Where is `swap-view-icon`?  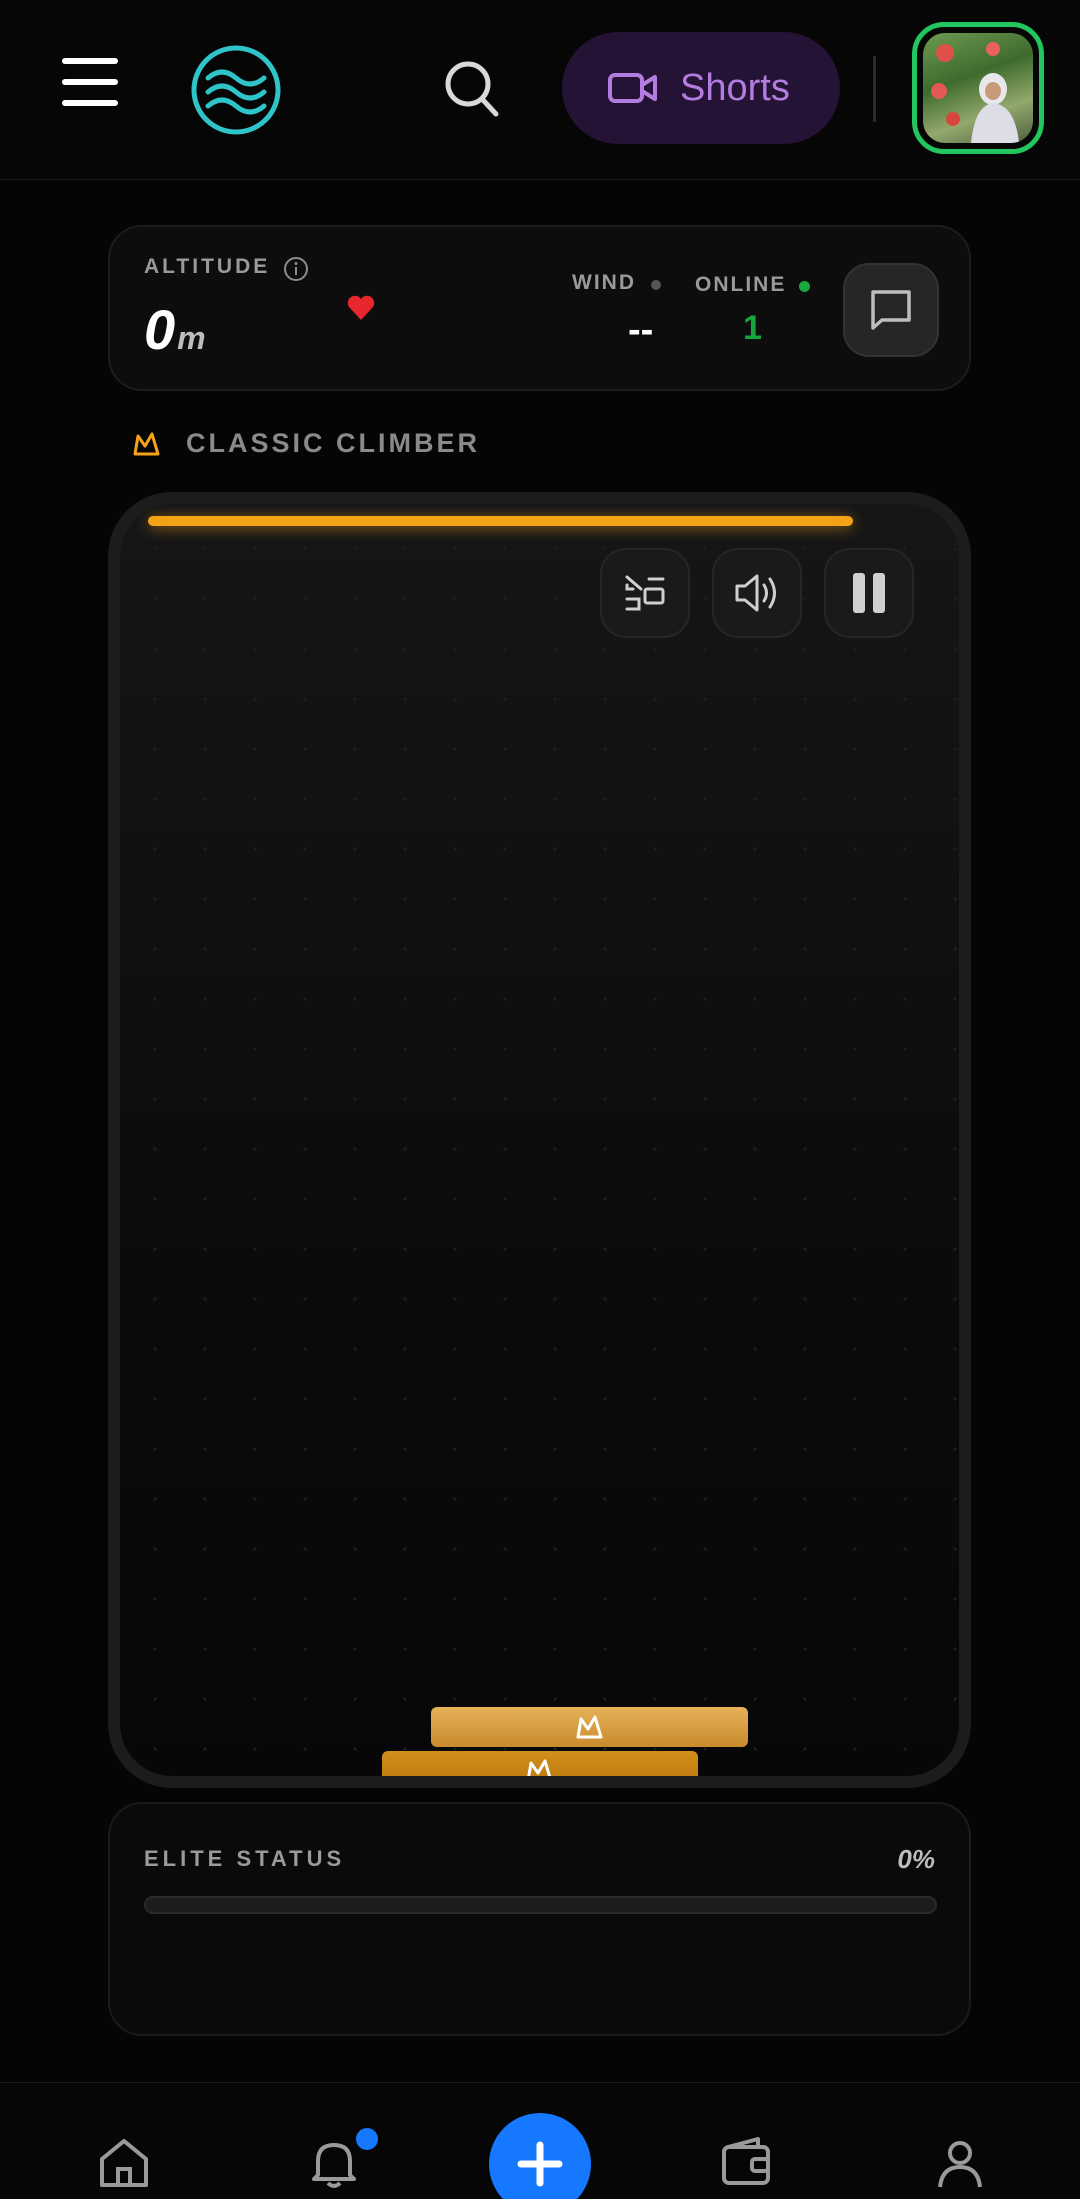 swap-view-icon is located at coordinates (645, 593).